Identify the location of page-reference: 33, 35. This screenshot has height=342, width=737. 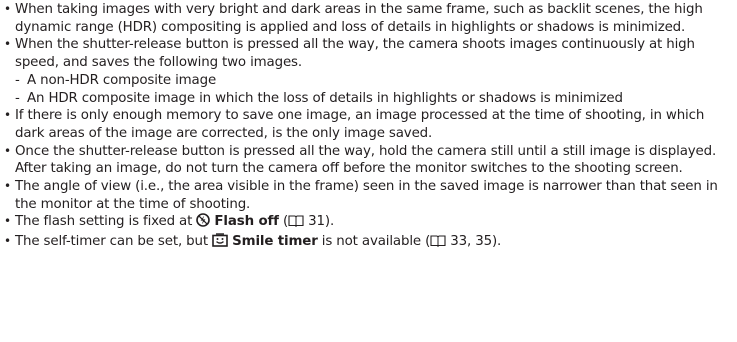
(471, 242).